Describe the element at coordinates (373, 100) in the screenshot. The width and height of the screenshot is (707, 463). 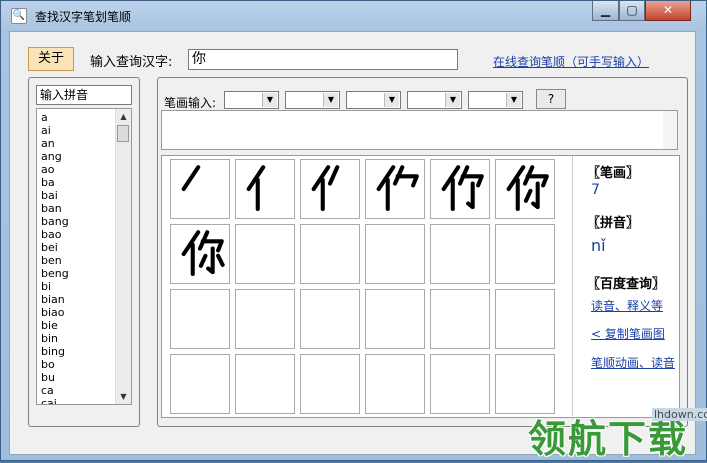
I see `stroke-select-3: ▼` at that location.